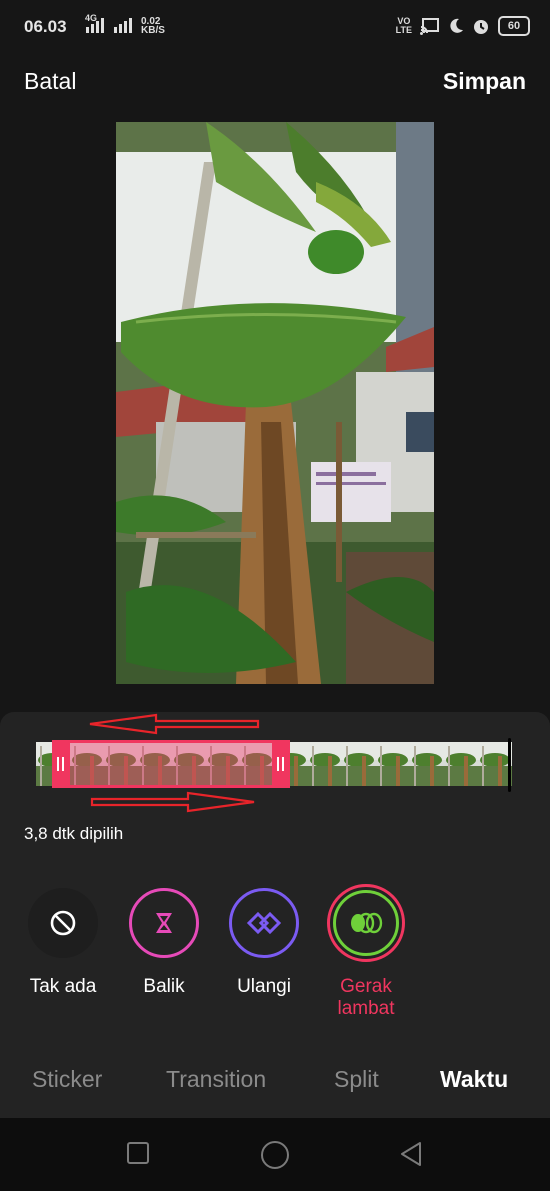 The width and height of the screenshot is (550, 1191). I want to click on effect-slowmo-inner-ring, so click(366, 923).